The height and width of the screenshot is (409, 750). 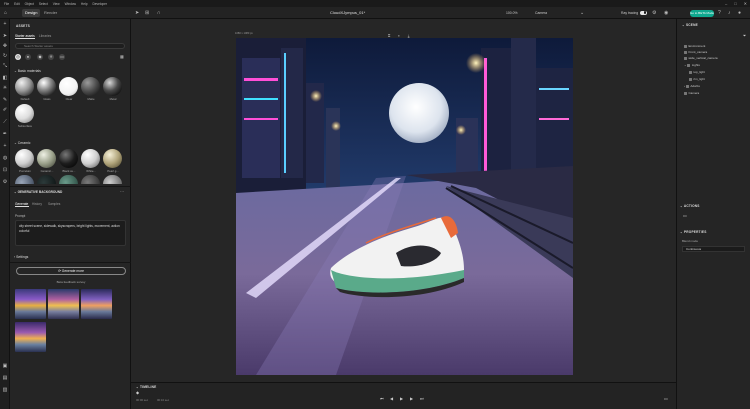 I want to click on asset-search-input: Search Starter assets, so click(x=70, y=46).